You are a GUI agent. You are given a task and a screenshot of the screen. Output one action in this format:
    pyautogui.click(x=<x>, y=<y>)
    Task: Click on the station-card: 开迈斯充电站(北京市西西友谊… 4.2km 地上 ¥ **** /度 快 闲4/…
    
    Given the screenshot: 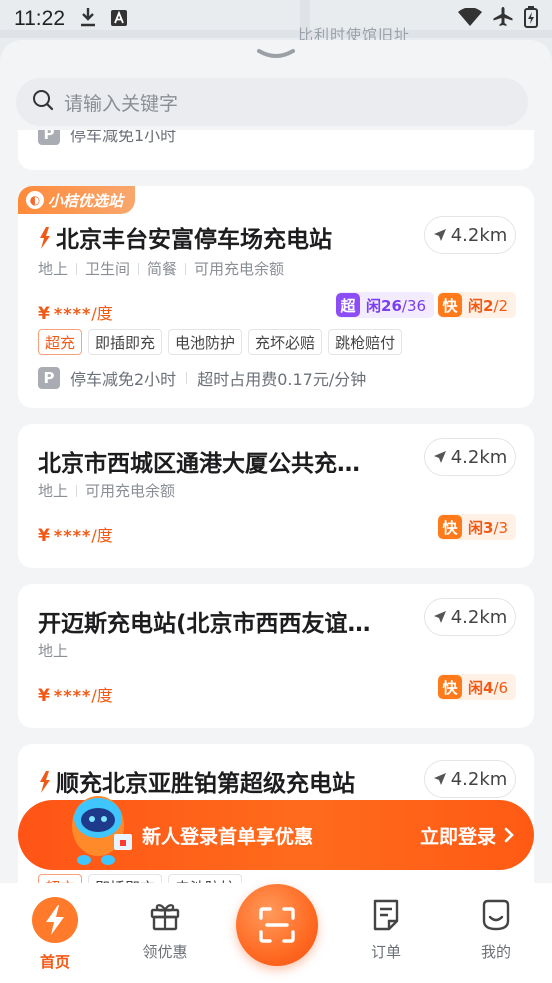 What is the action you would take?
    pyautogui.click(x=276, y=656)
    